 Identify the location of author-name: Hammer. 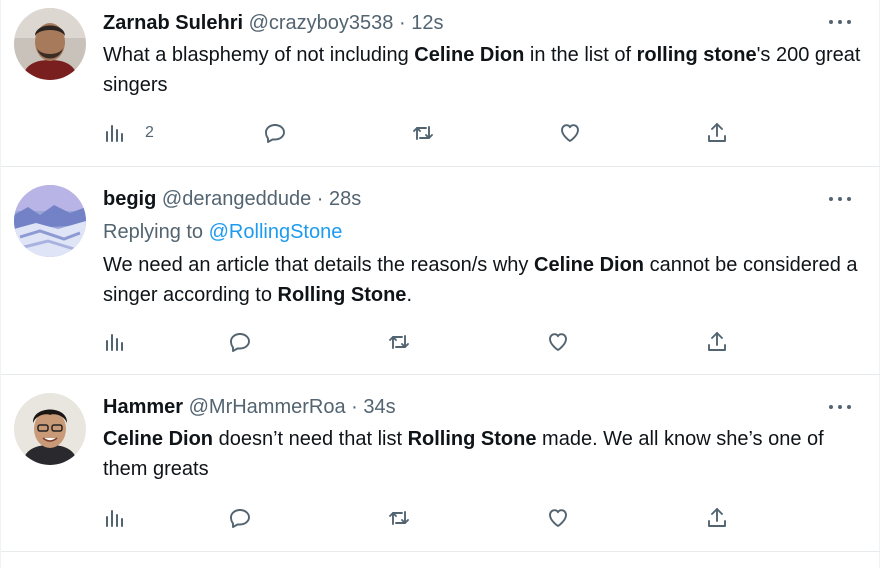
(143, 407).